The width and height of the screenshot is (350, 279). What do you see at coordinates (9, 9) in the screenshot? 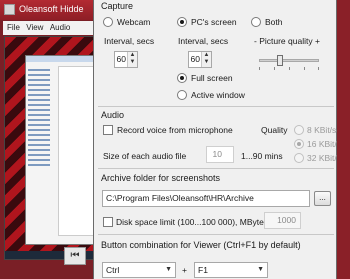
I see `app-icon` at bounding box center [9, 9].